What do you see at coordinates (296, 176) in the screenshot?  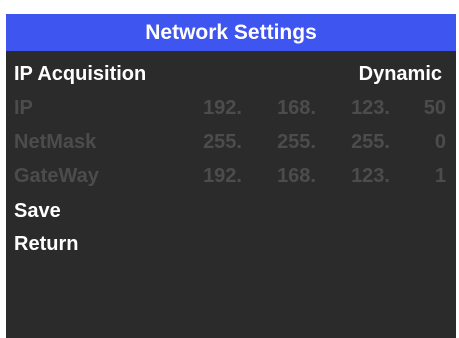 I see `gateway-octet-2: 168.` at bounding box center [296, 176].